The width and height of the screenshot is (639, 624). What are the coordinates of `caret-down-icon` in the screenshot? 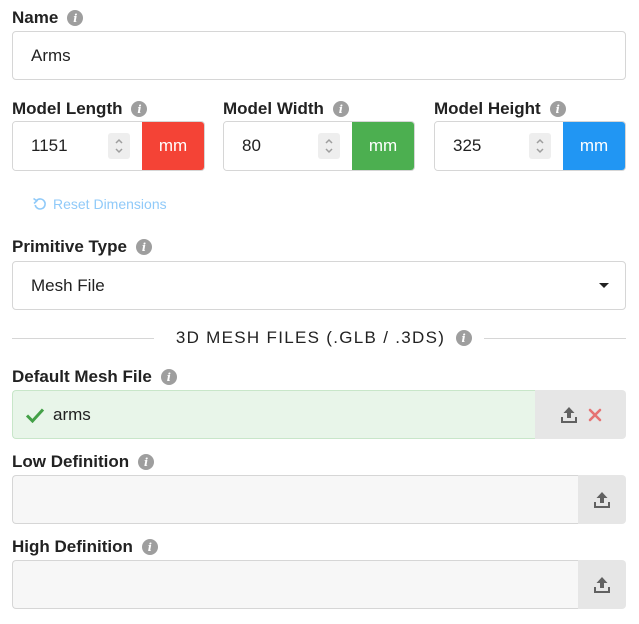 It's located at (604, 285).